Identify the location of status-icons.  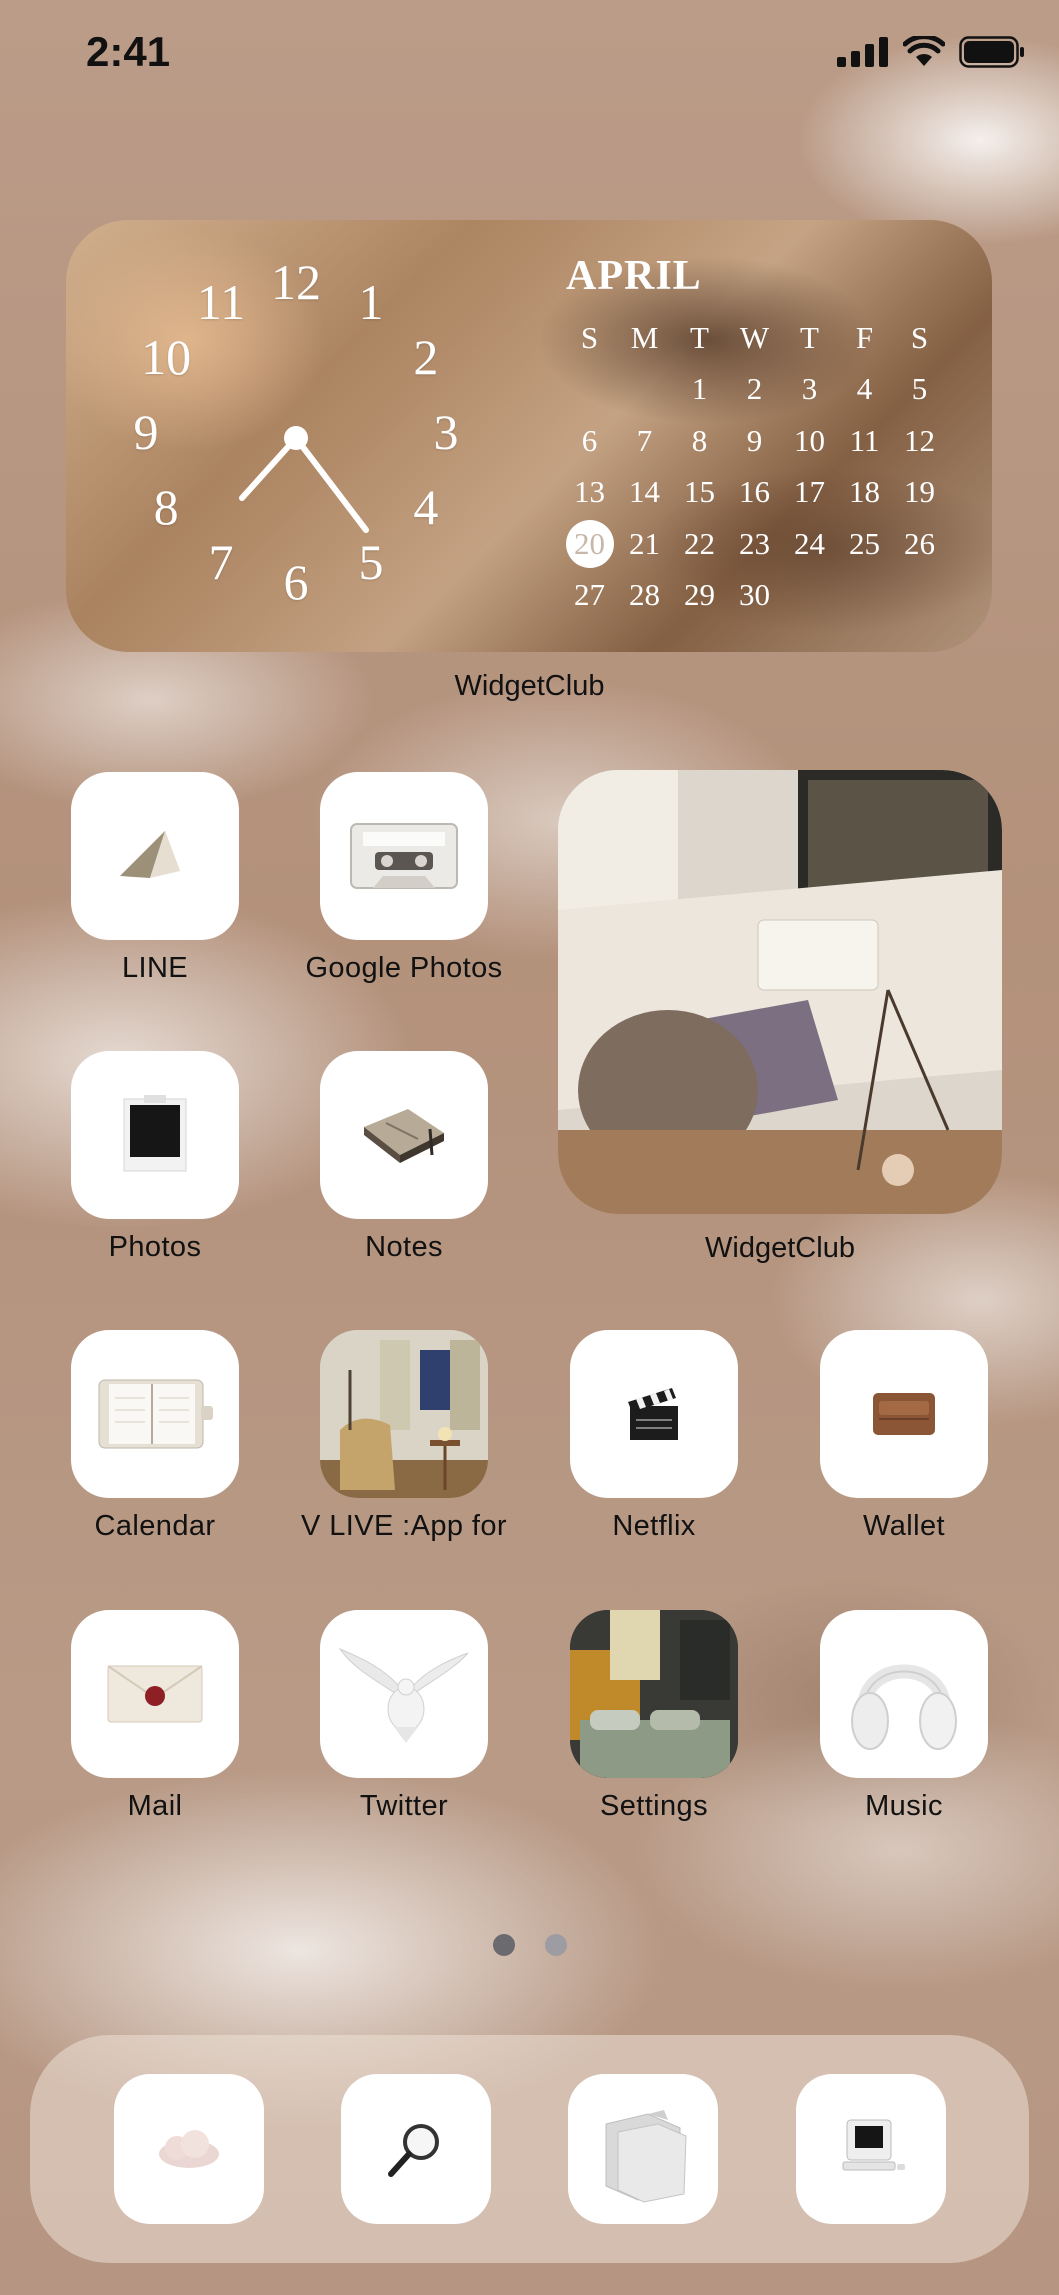
(931, 52).